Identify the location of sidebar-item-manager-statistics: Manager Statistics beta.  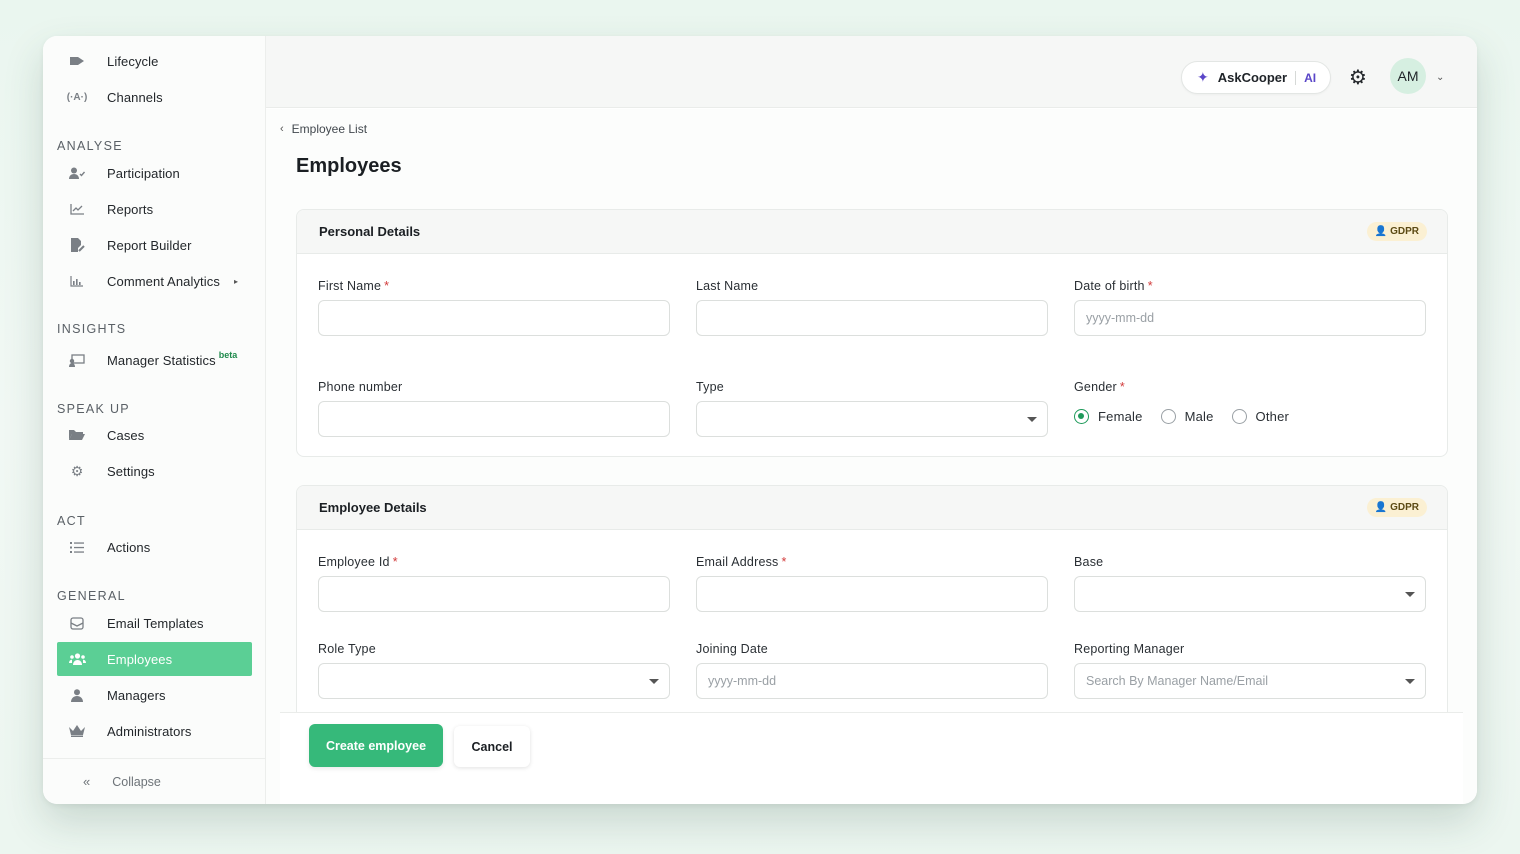
(154, 360).